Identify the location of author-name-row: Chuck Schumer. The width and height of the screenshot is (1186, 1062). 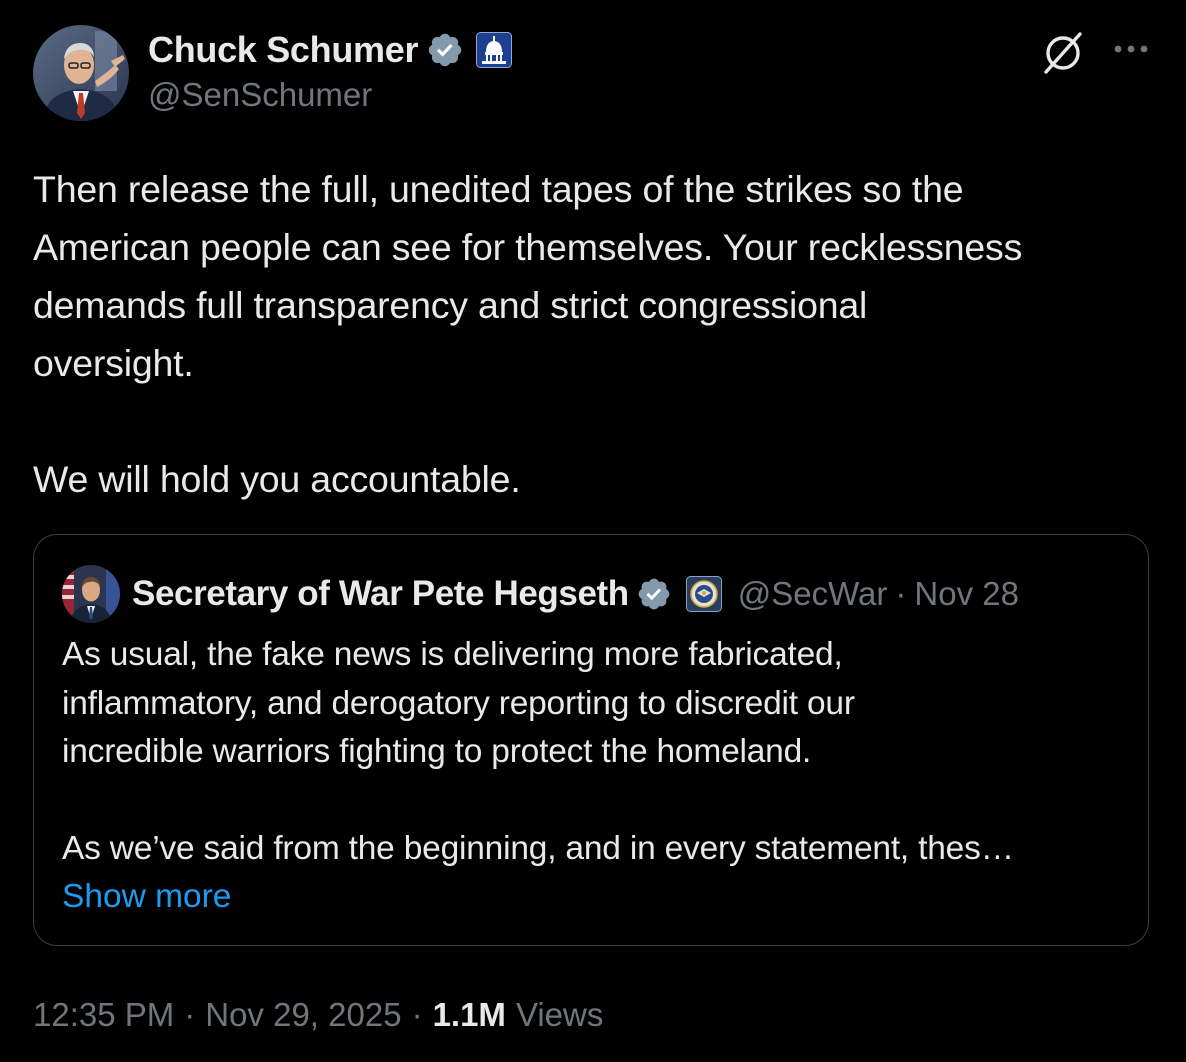
(330, 50).